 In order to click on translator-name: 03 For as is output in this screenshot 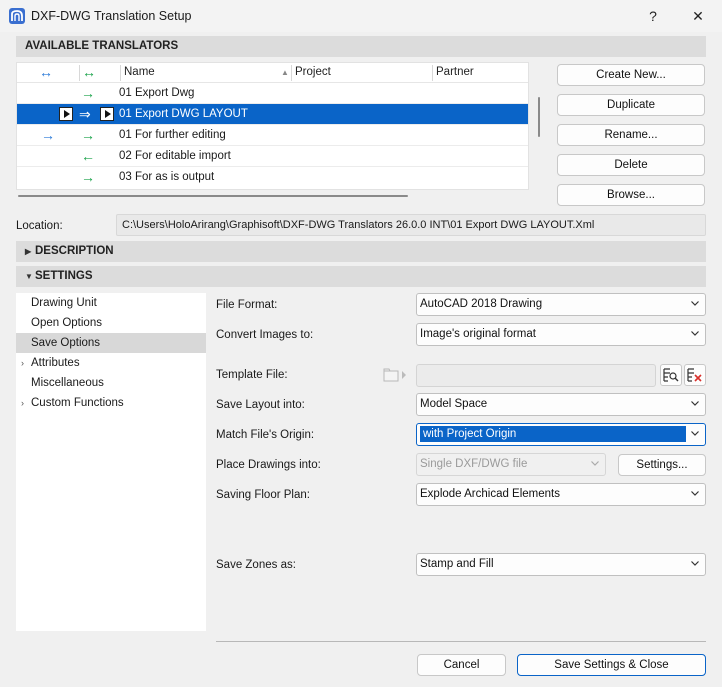, I will do `click(167, 177)`.